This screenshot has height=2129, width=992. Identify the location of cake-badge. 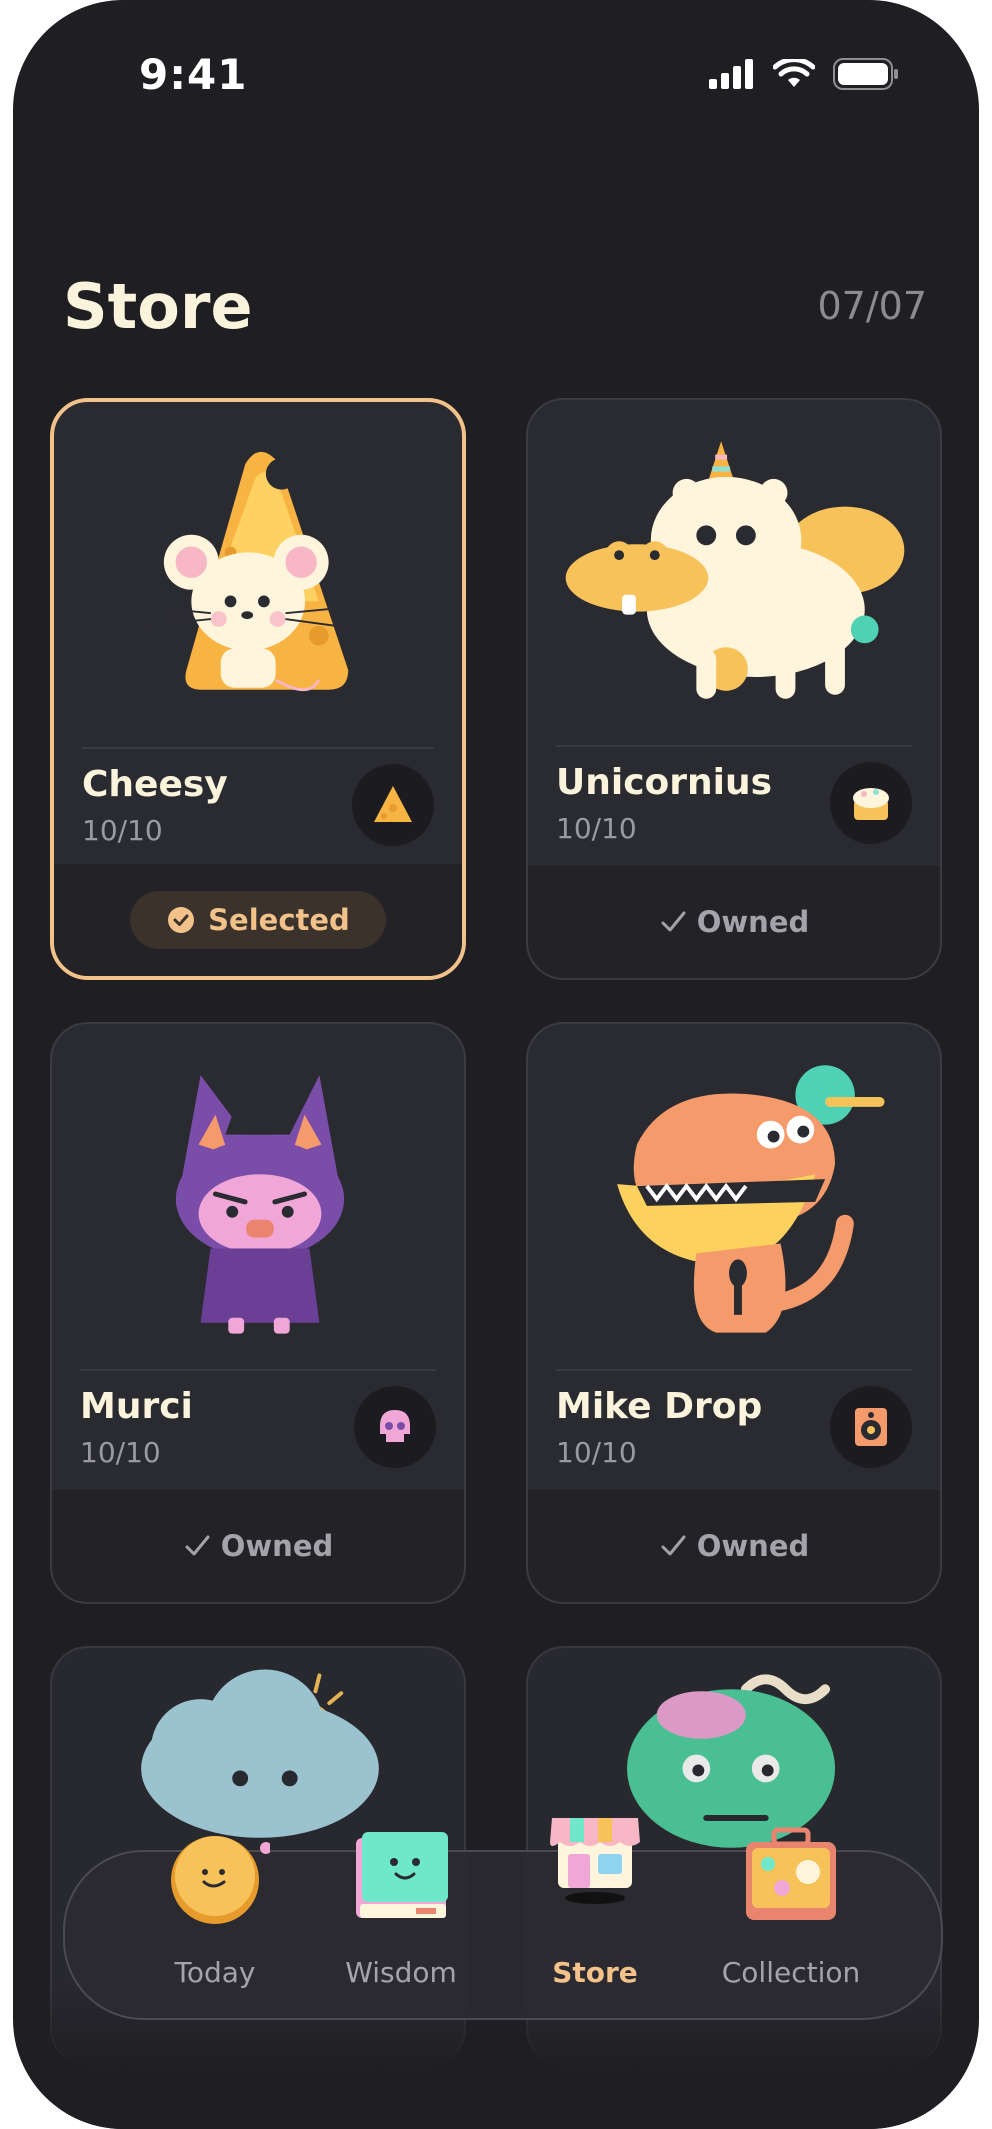
(871, 803).